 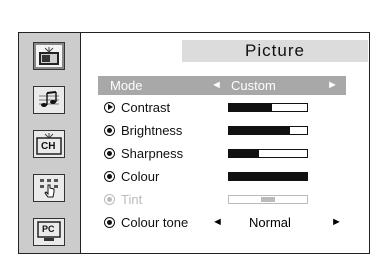 What do you see at coordinates (268, 176) in the screenshot?
I see `colour-bar` at bounding box center [268, 176].